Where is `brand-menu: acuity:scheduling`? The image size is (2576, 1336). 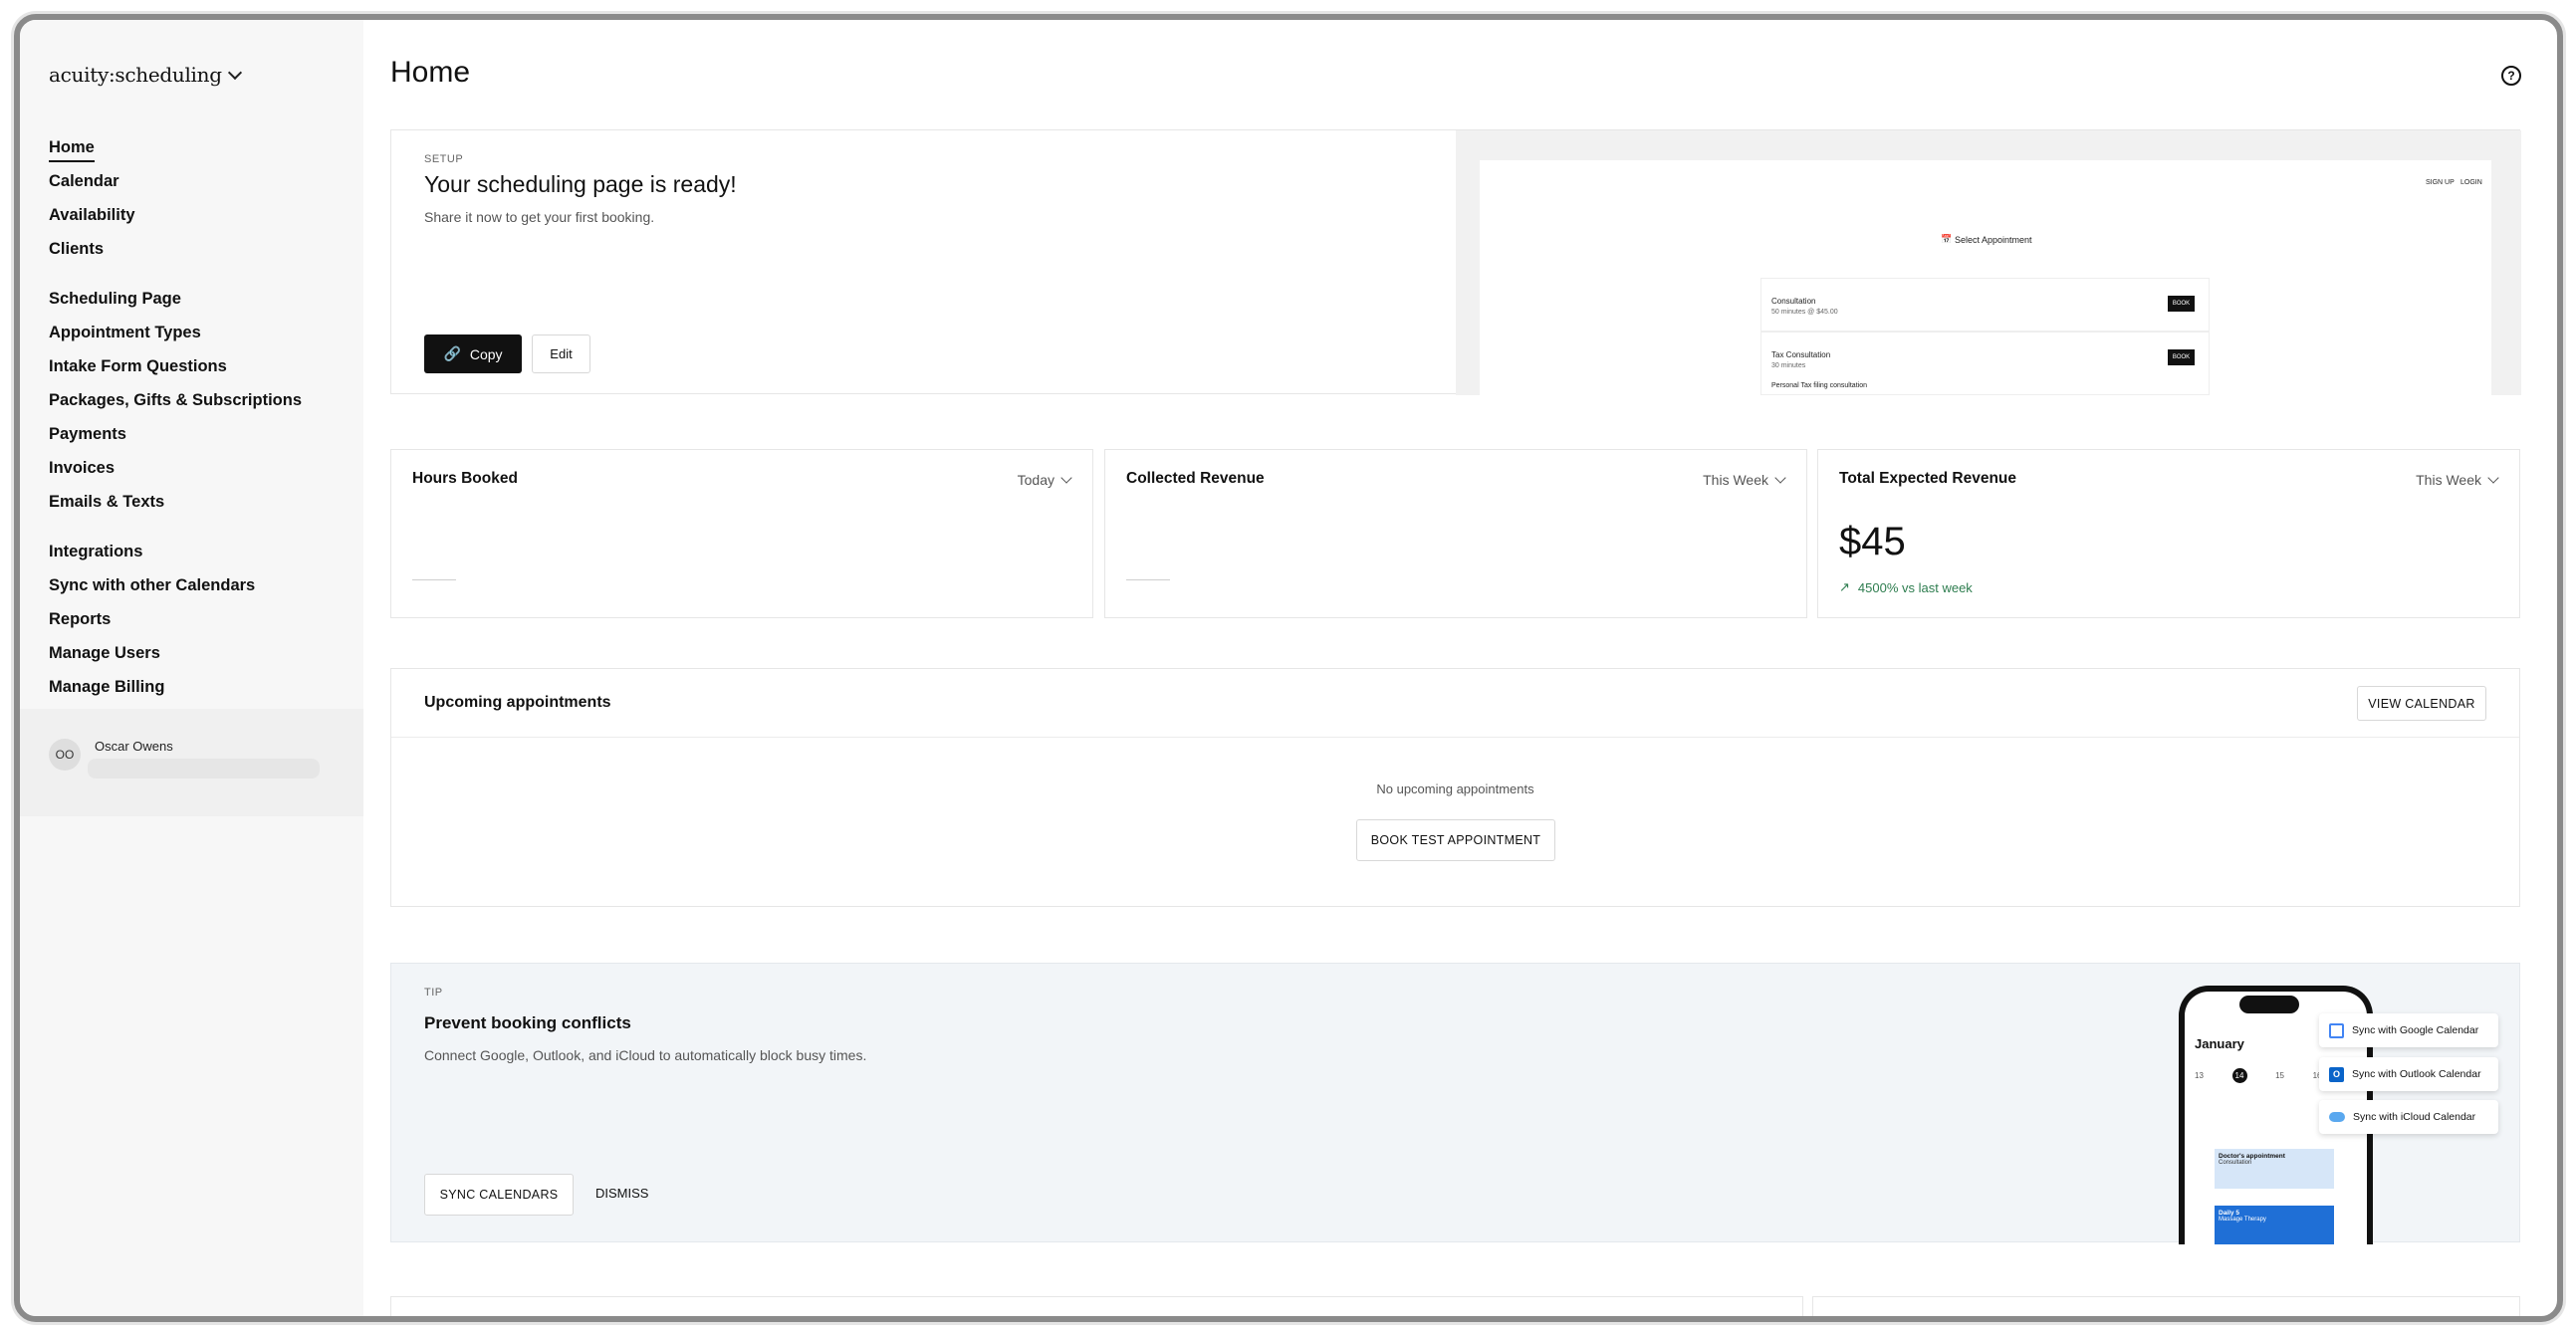 brand-menu: acuity:scheduling is located at coordinates (145, 75).